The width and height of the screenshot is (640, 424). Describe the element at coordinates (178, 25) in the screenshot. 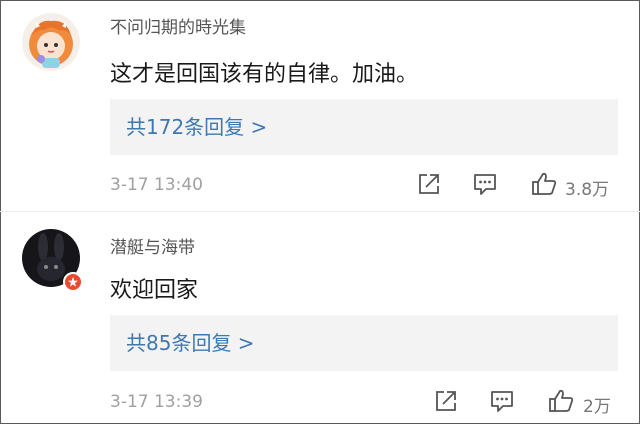

I see `username: 不问归期的時光集` at that location.